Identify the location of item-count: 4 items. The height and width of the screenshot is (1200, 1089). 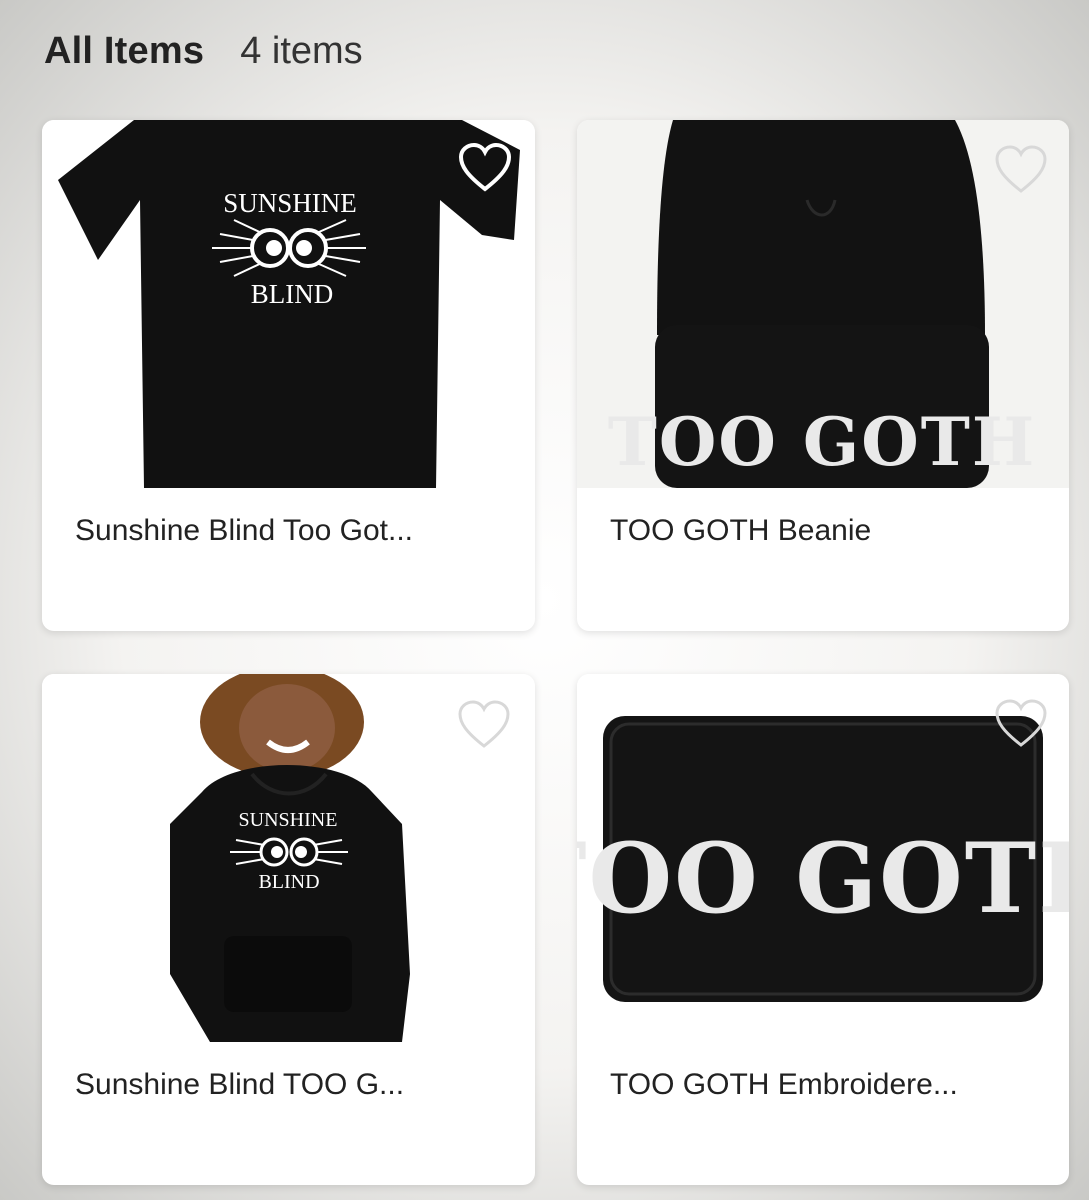
(301, 51).